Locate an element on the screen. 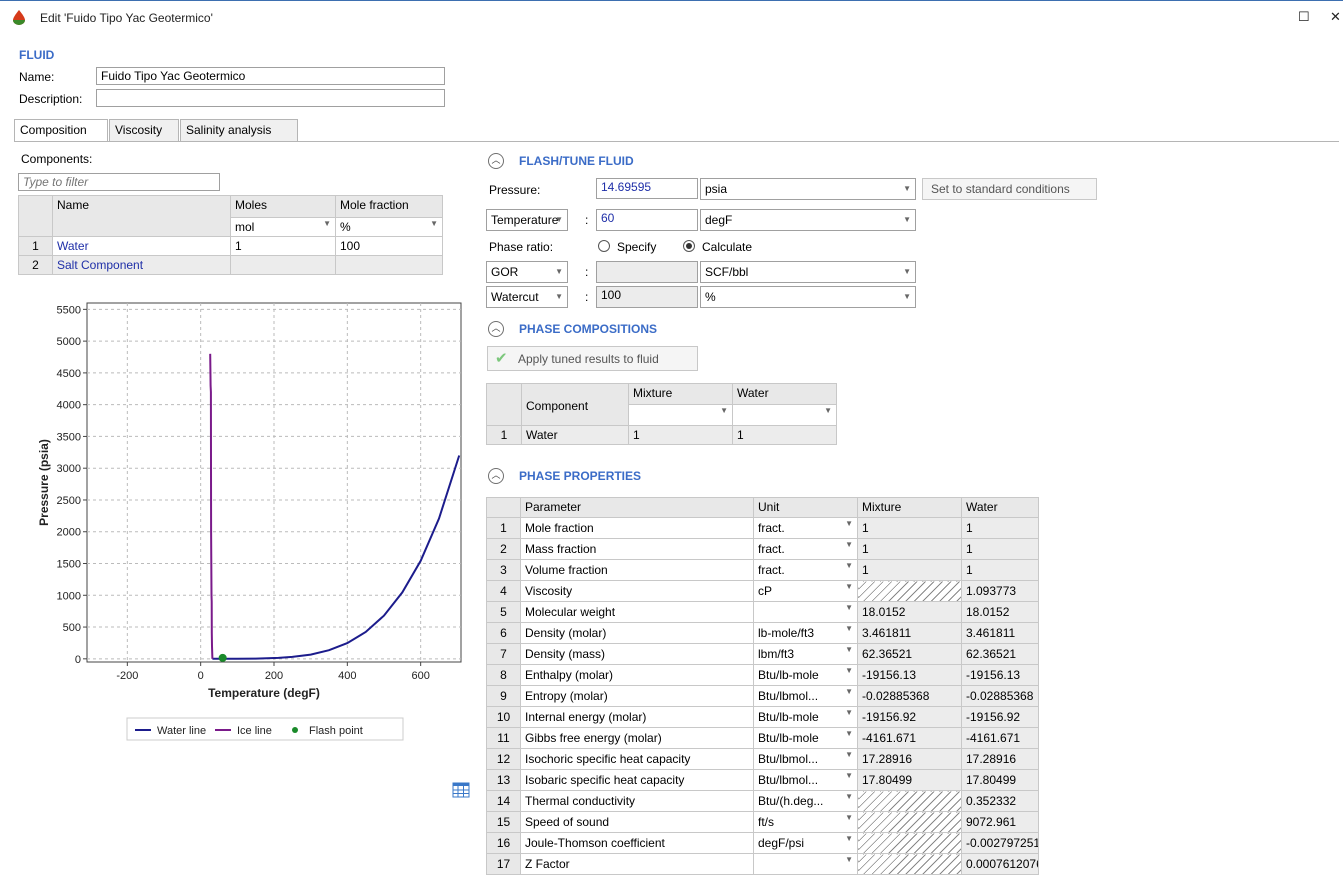 The image size is (1343, 886). unit-select: lbm/ft3 ▼ is located at coordinates (805, 654).